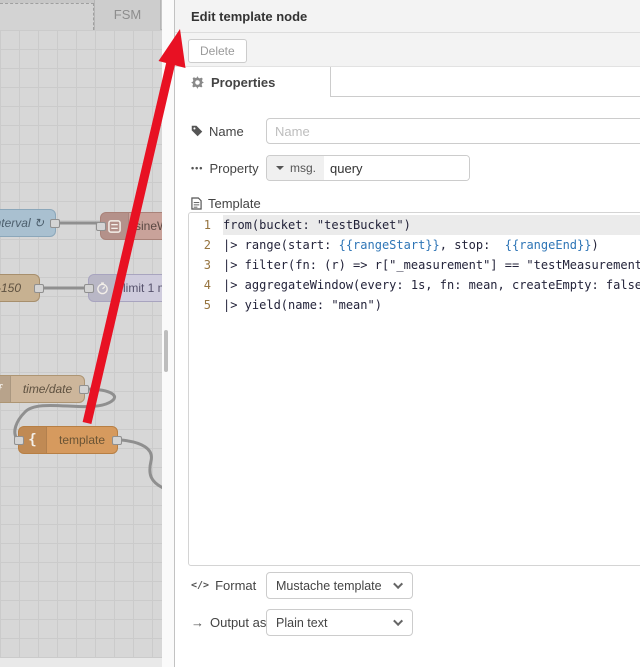 The height and width of the screenshot is (667, 640). I want to click on dialog-toolbar: Delete, so click(407, 50).